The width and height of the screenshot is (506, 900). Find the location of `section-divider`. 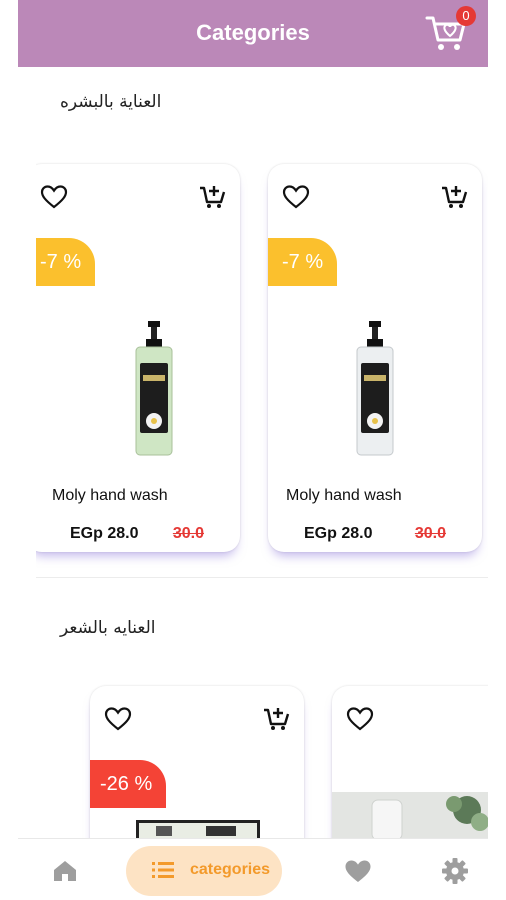

section-divider is located at coordinates (262, 577).